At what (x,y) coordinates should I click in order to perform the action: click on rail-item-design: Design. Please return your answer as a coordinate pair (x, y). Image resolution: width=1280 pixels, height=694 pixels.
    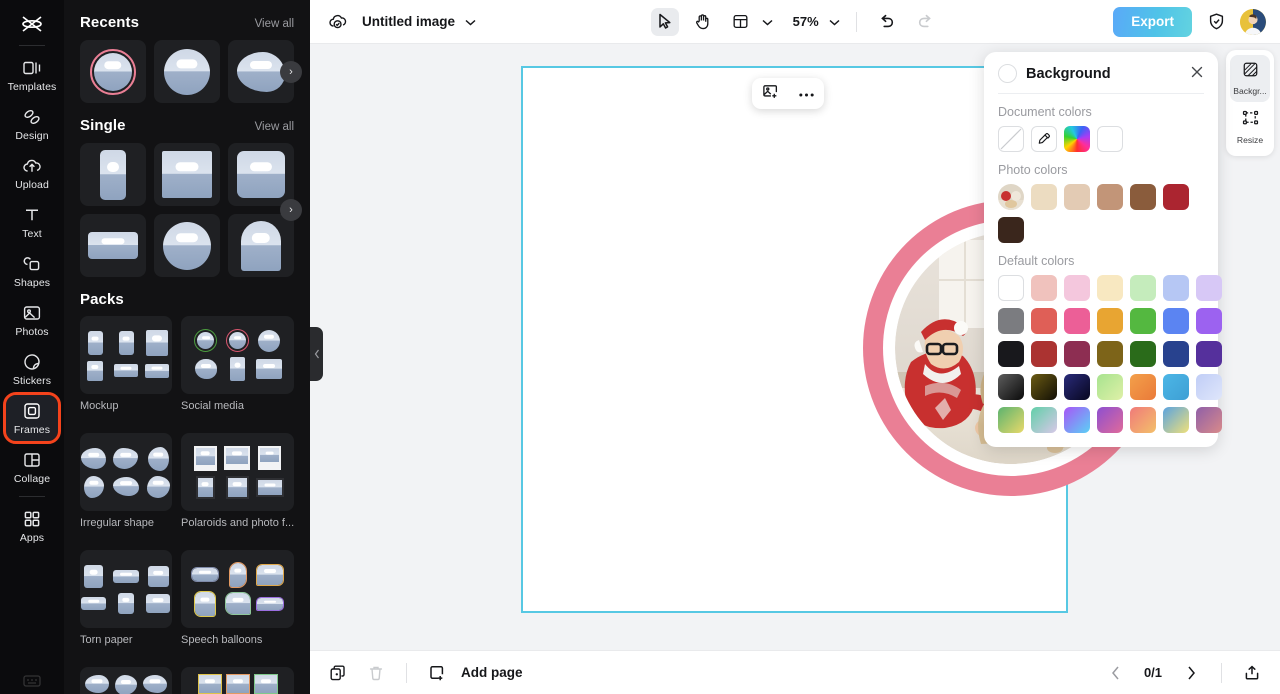
    Looking at the image, I should click on (32, 124).